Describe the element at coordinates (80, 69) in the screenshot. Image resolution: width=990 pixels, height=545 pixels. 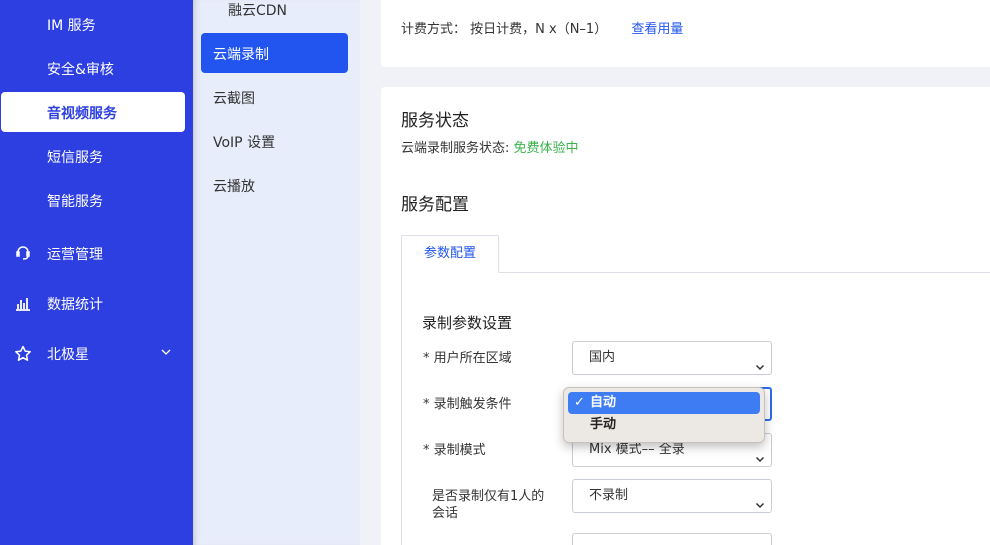
I see `sidebar-item-security: 安全&审核` at that location.